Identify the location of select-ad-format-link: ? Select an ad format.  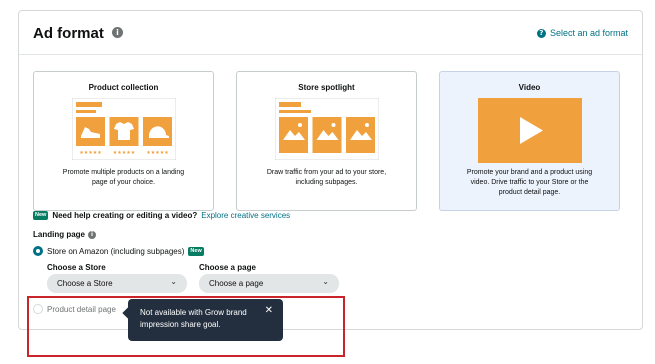
(582, 33).